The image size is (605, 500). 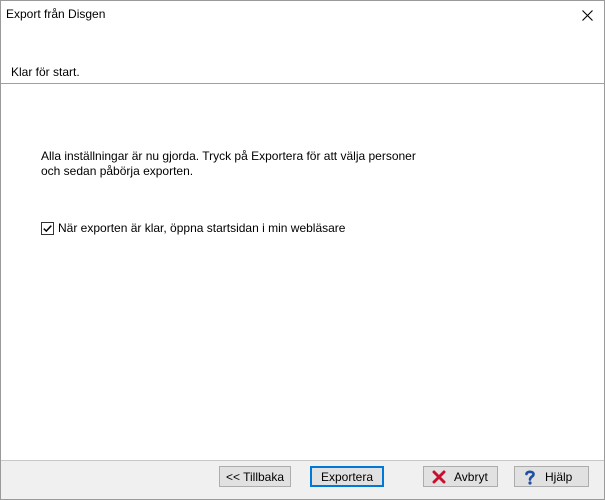 I want to click on back-button: << Tillbaka, so click(x=255, y=476).